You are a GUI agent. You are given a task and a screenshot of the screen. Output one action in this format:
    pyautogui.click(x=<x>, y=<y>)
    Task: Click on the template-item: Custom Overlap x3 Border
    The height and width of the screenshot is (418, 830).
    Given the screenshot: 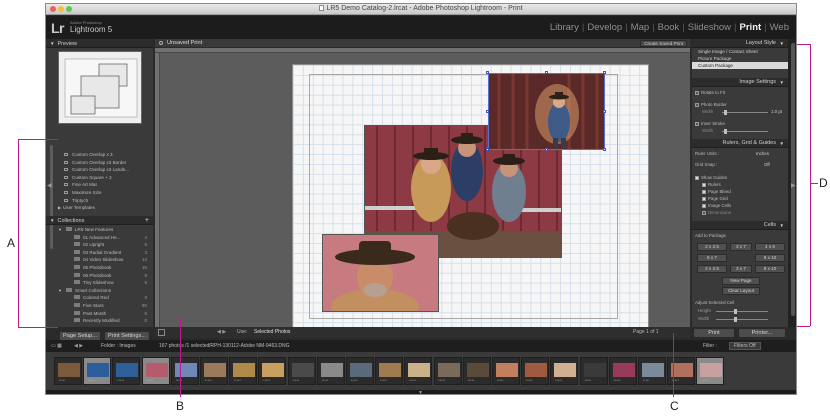 What is the action you would take?
    pyautogui.click(x=99, y=163)
    